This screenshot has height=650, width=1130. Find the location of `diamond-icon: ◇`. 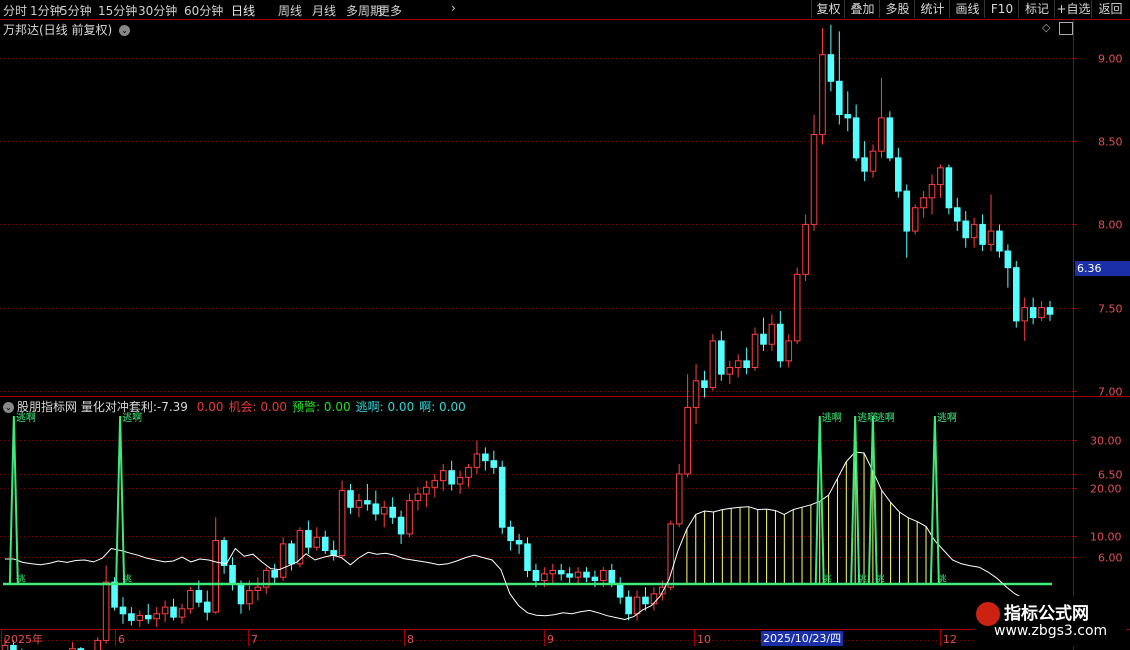

diamond-icon: ◇ is located at coordinates (1046, 27).